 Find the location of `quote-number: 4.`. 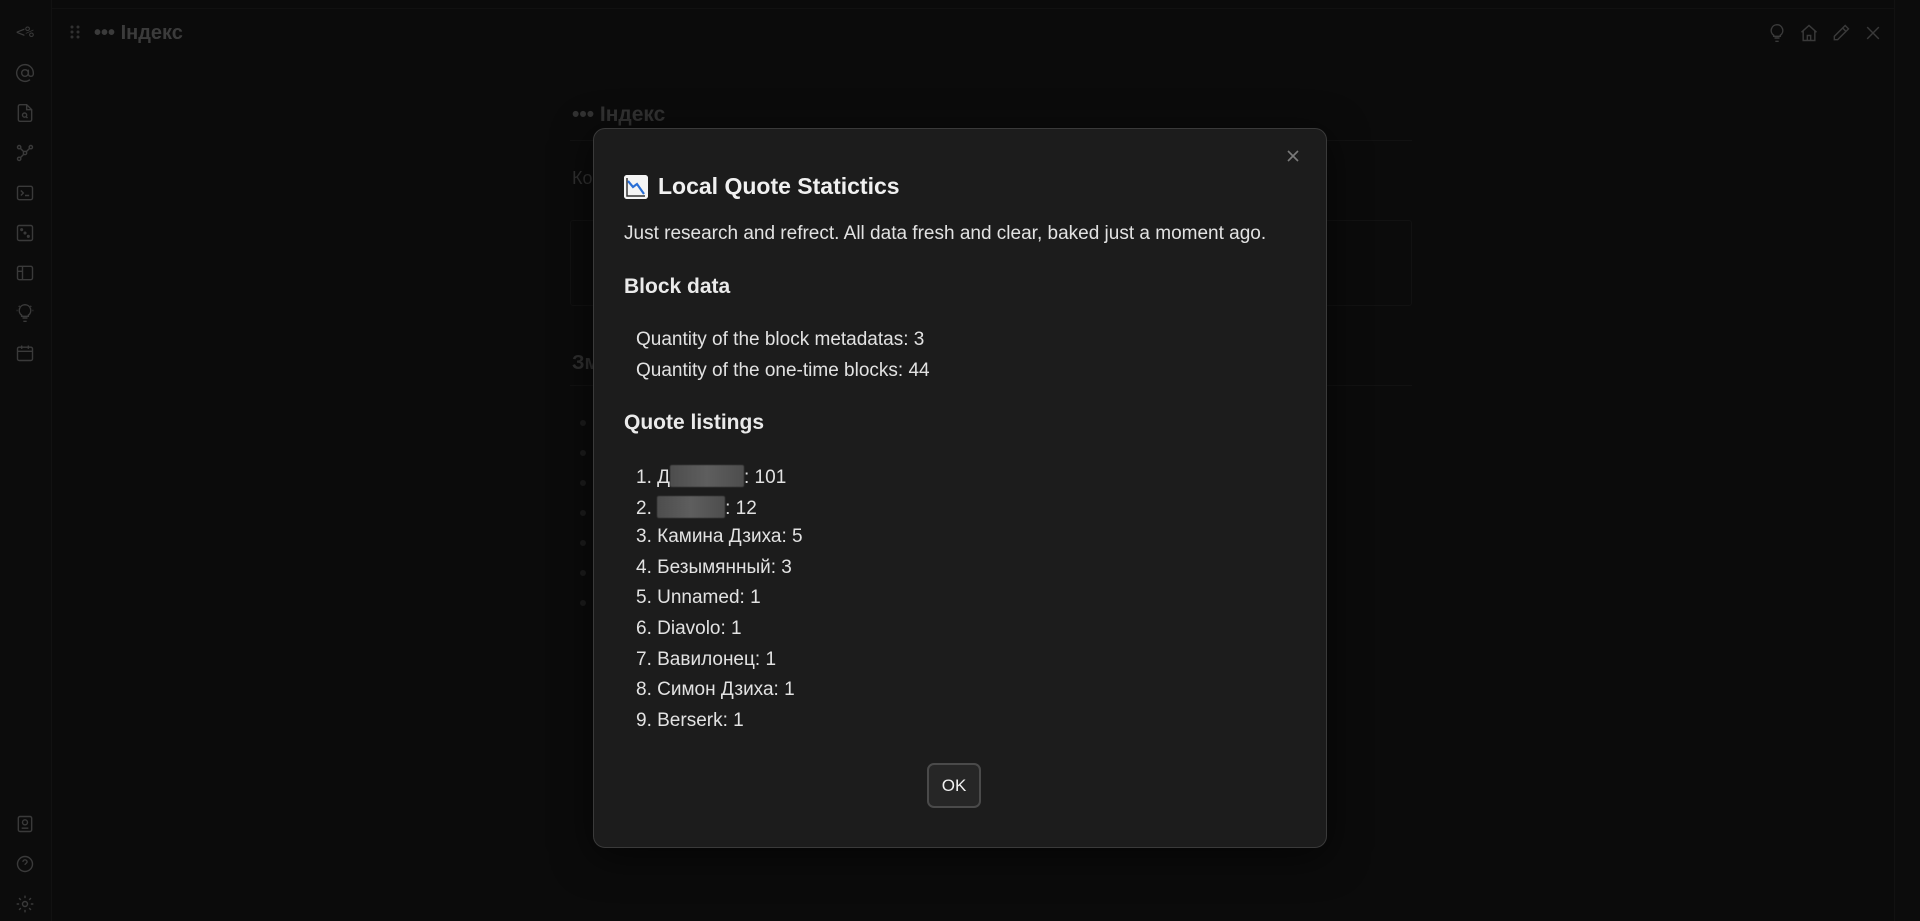

quote-number: 4. is located at coordinates (647, 567).